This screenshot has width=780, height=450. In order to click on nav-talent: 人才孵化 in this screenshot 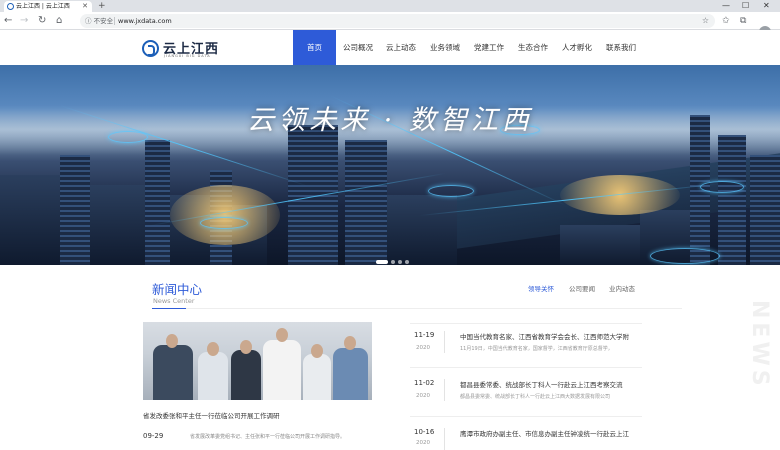, I will do `click(577, 47)`.